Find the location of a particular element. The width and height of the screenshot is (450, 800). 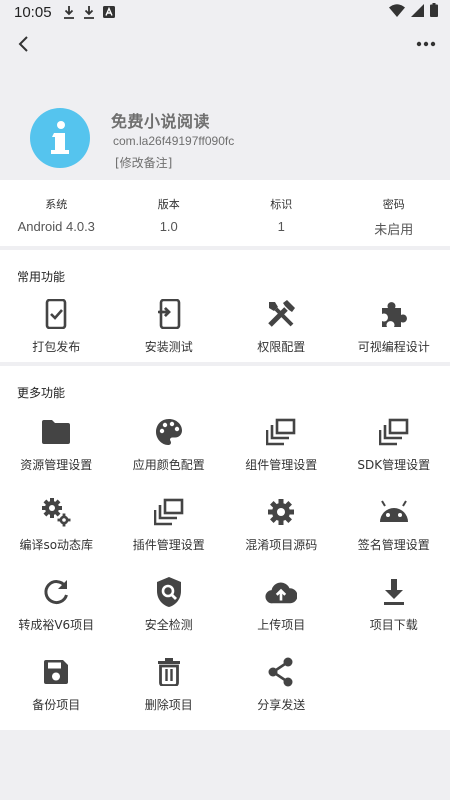

info-card: 系统 Android 4.0.3 版本 1.0 标识 1 密码 未启用 is located at coordinates (225, 213).